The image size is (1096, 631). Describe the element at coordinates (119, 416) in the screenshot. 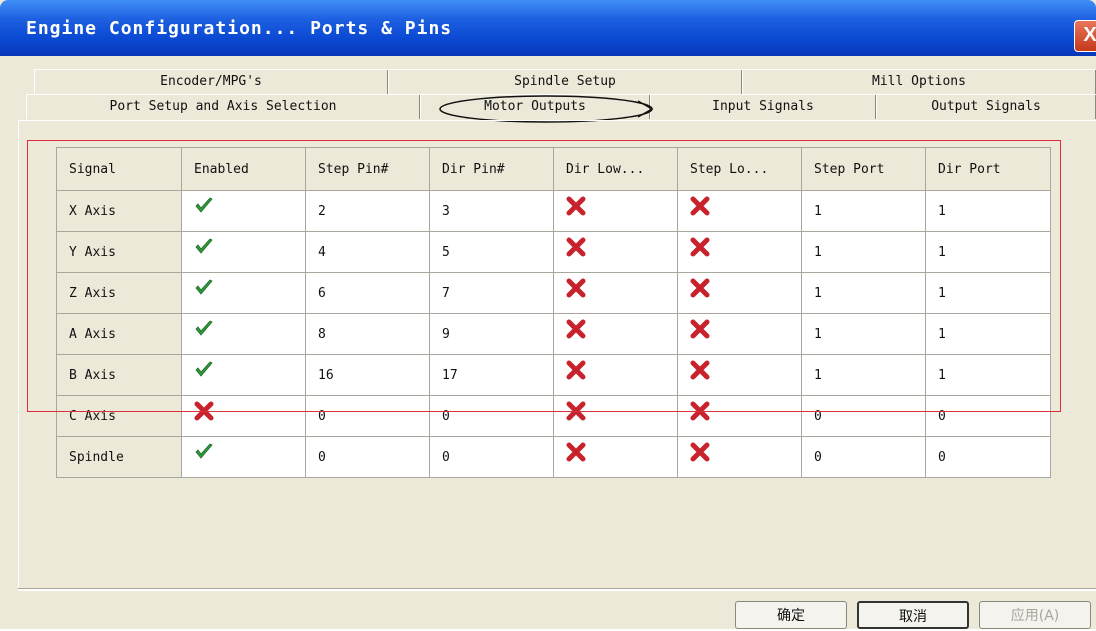

I see `signal-cell: C Axis` at that location.